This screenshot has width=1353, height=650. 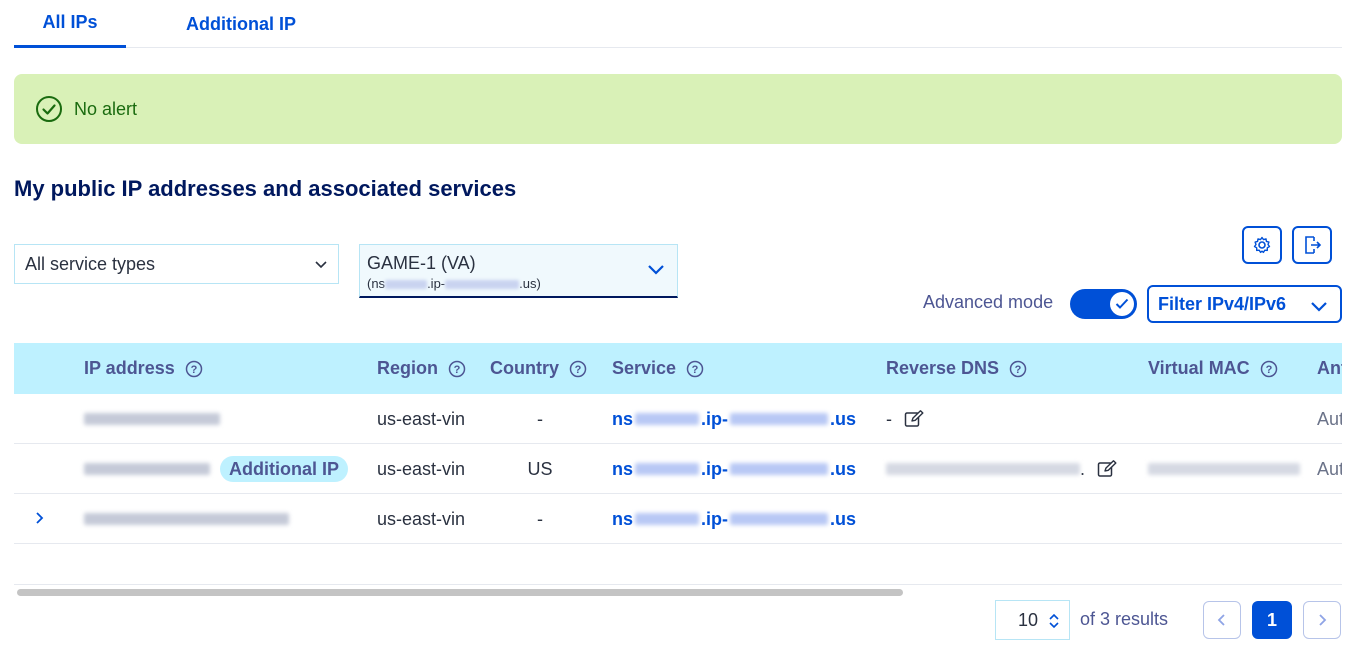 I want to click on table-row: us-east-vin - ns .ip- .us - Aut, so click(x=678, y=419).